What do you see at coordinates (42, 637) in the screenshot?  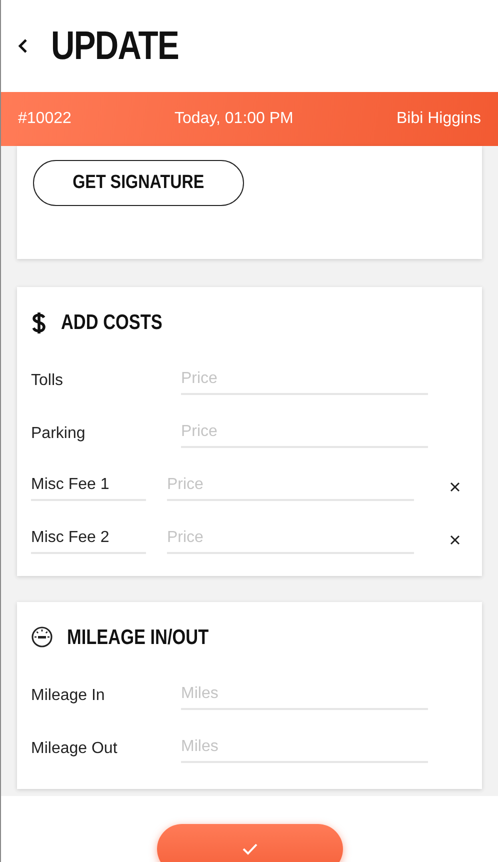 I see `speedometer-icon` at bounding box center [42, 637].